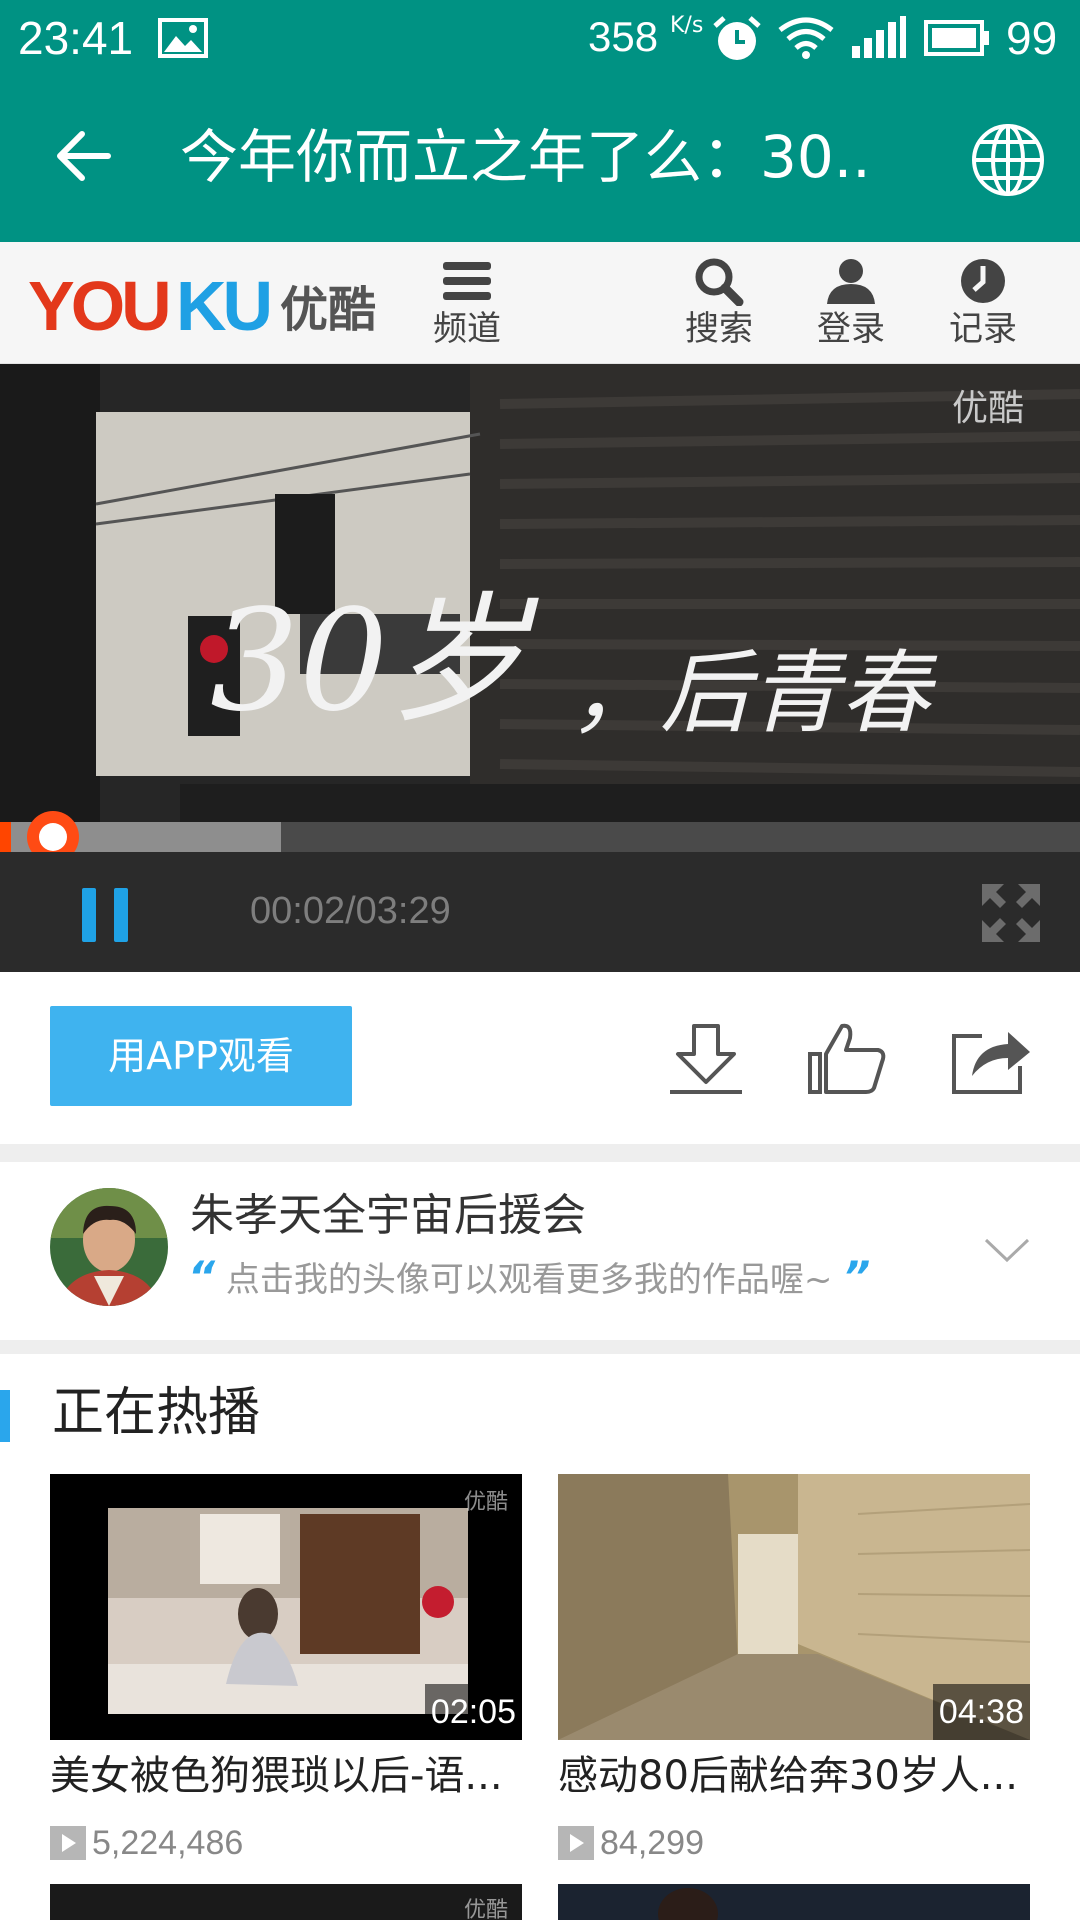 The width and height of the screenshot is (1080, 1920). What do you see at coordinates (983, 329) in the screenshot?
I see `nav-history-label: 记录` at bounding box center [983, 329].